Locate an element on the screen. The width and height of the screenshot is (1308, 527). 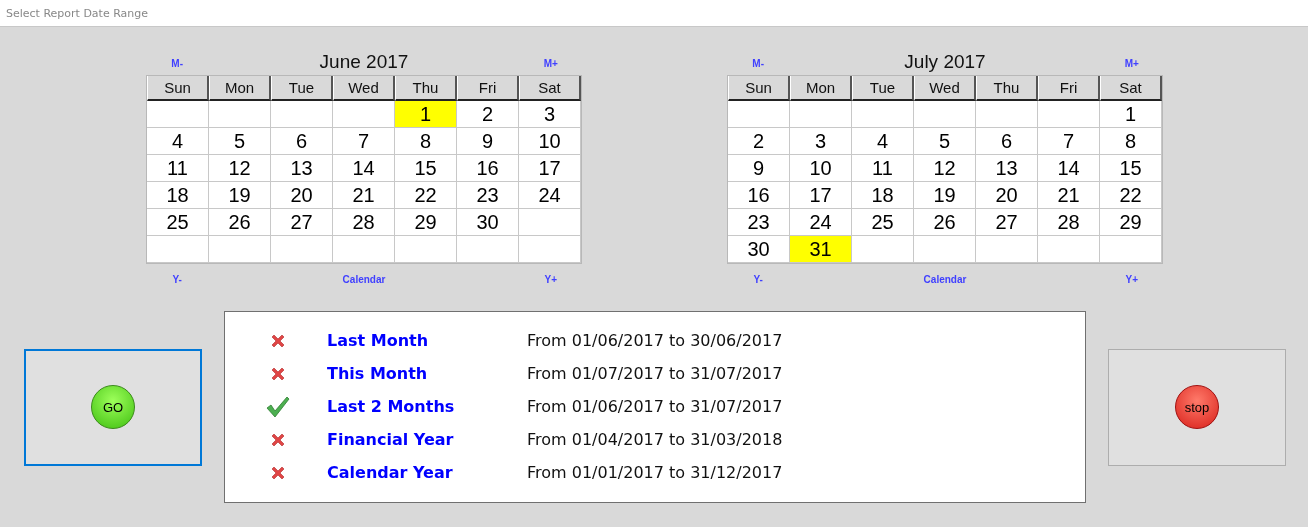
date-range-text: From 01/06/2017 to 31/07/2017 is located at coordinates (655, 406).